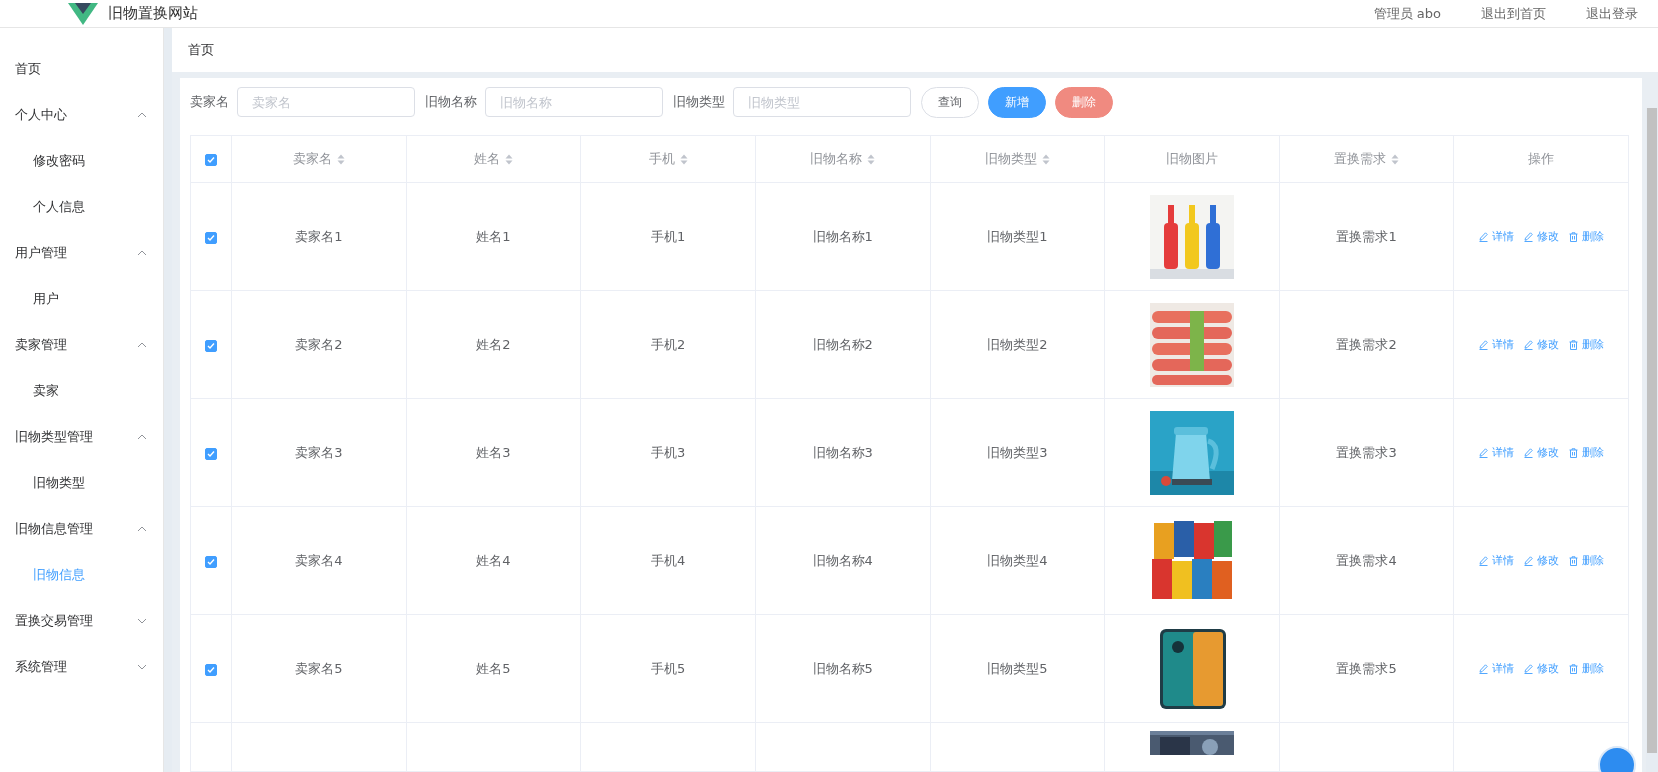  Describe the element at coordinates (1366, 236) in the screenshot. I see `table-cell: 置换需求1` at that location.